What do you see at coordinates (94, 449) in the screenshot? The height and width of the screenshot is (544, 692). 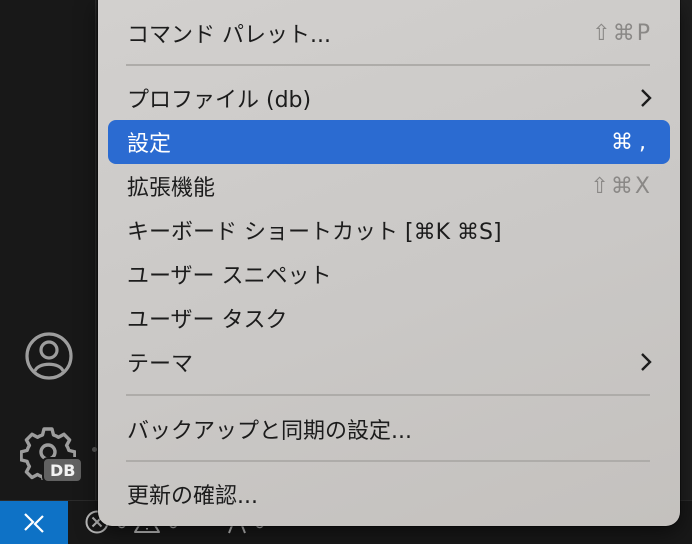 I see `submenu-dot` at bounding box center [94, 449].